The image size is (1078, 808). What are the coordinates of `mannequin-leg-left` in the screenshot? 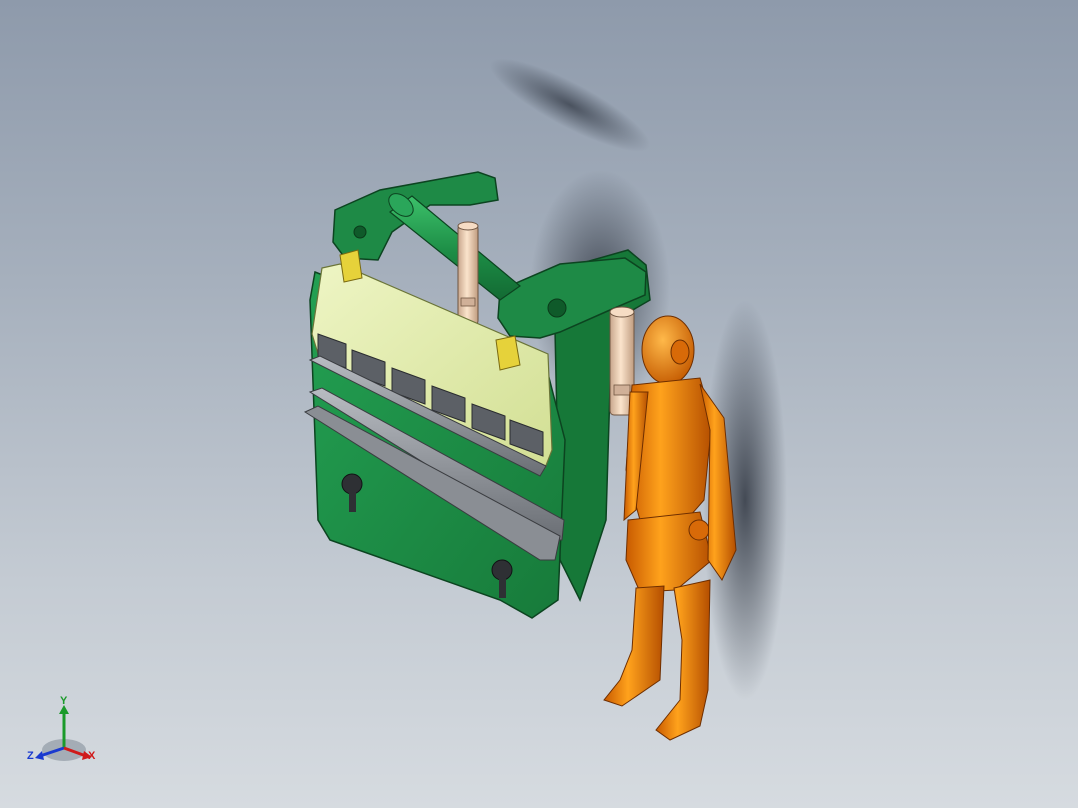 It's located at (634, 646).